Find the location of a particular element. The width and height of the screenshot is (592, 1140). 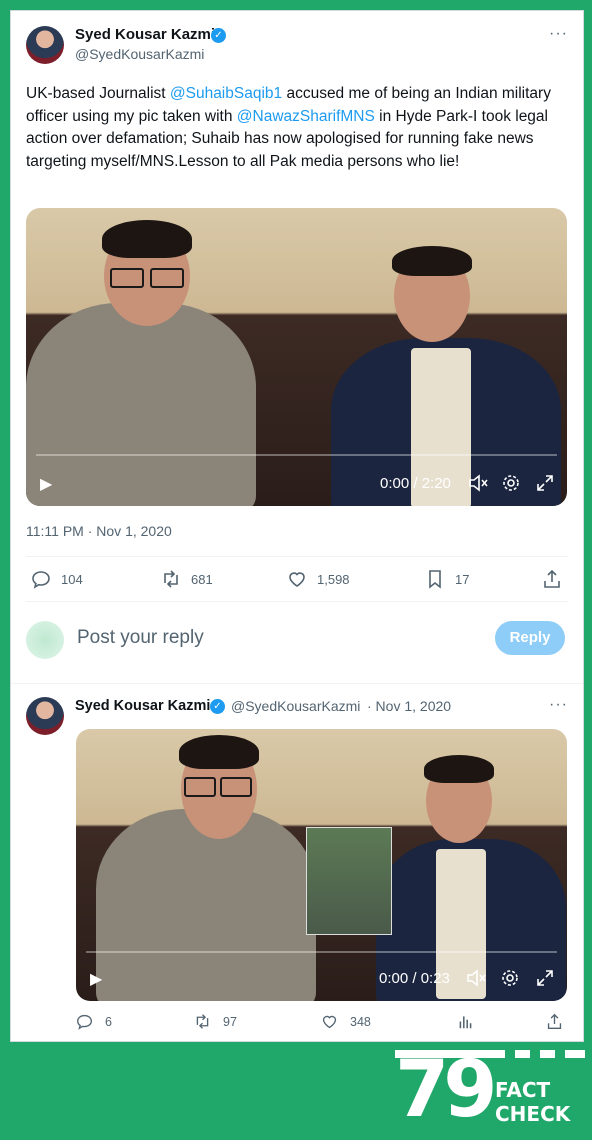

reply-count: 6 is located at coordinates (108, 1021).